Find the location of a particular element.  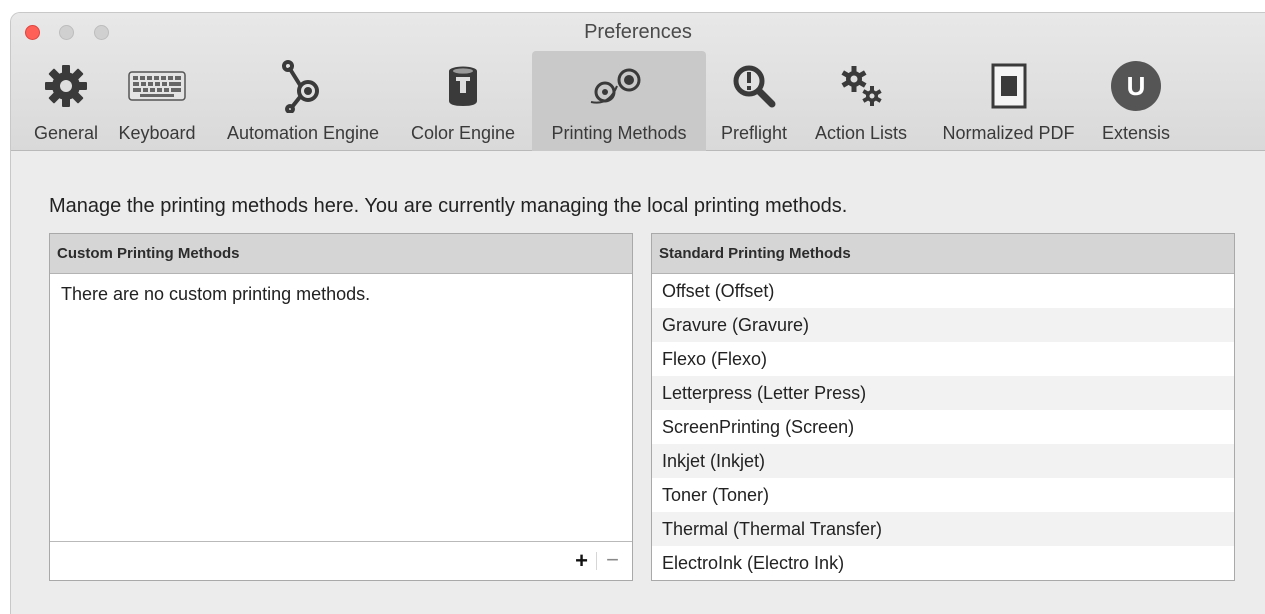

window-title: Preferences is located at coordinates (638, 32).